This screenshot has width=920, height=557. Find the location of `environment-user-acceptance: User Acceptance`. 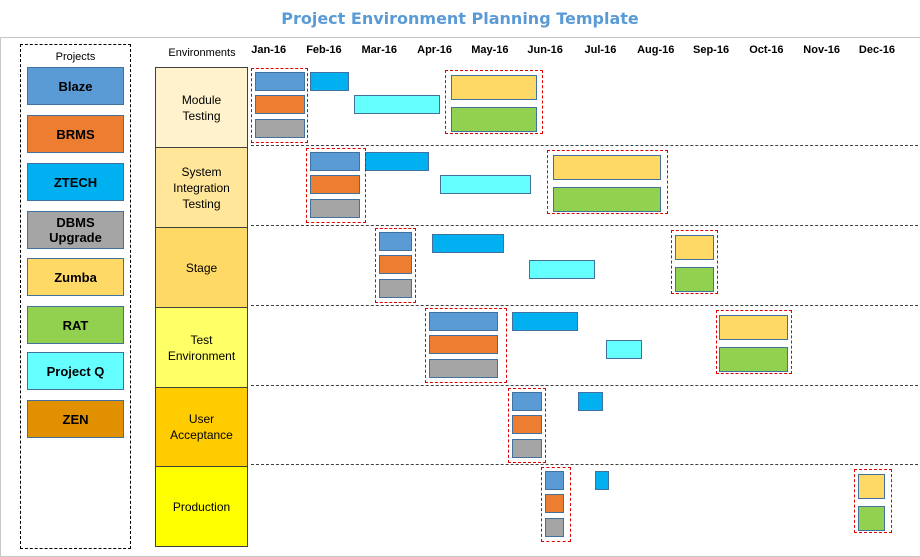

environment-user-acceptance: User Acceptance is located at coordinates (201, 427).